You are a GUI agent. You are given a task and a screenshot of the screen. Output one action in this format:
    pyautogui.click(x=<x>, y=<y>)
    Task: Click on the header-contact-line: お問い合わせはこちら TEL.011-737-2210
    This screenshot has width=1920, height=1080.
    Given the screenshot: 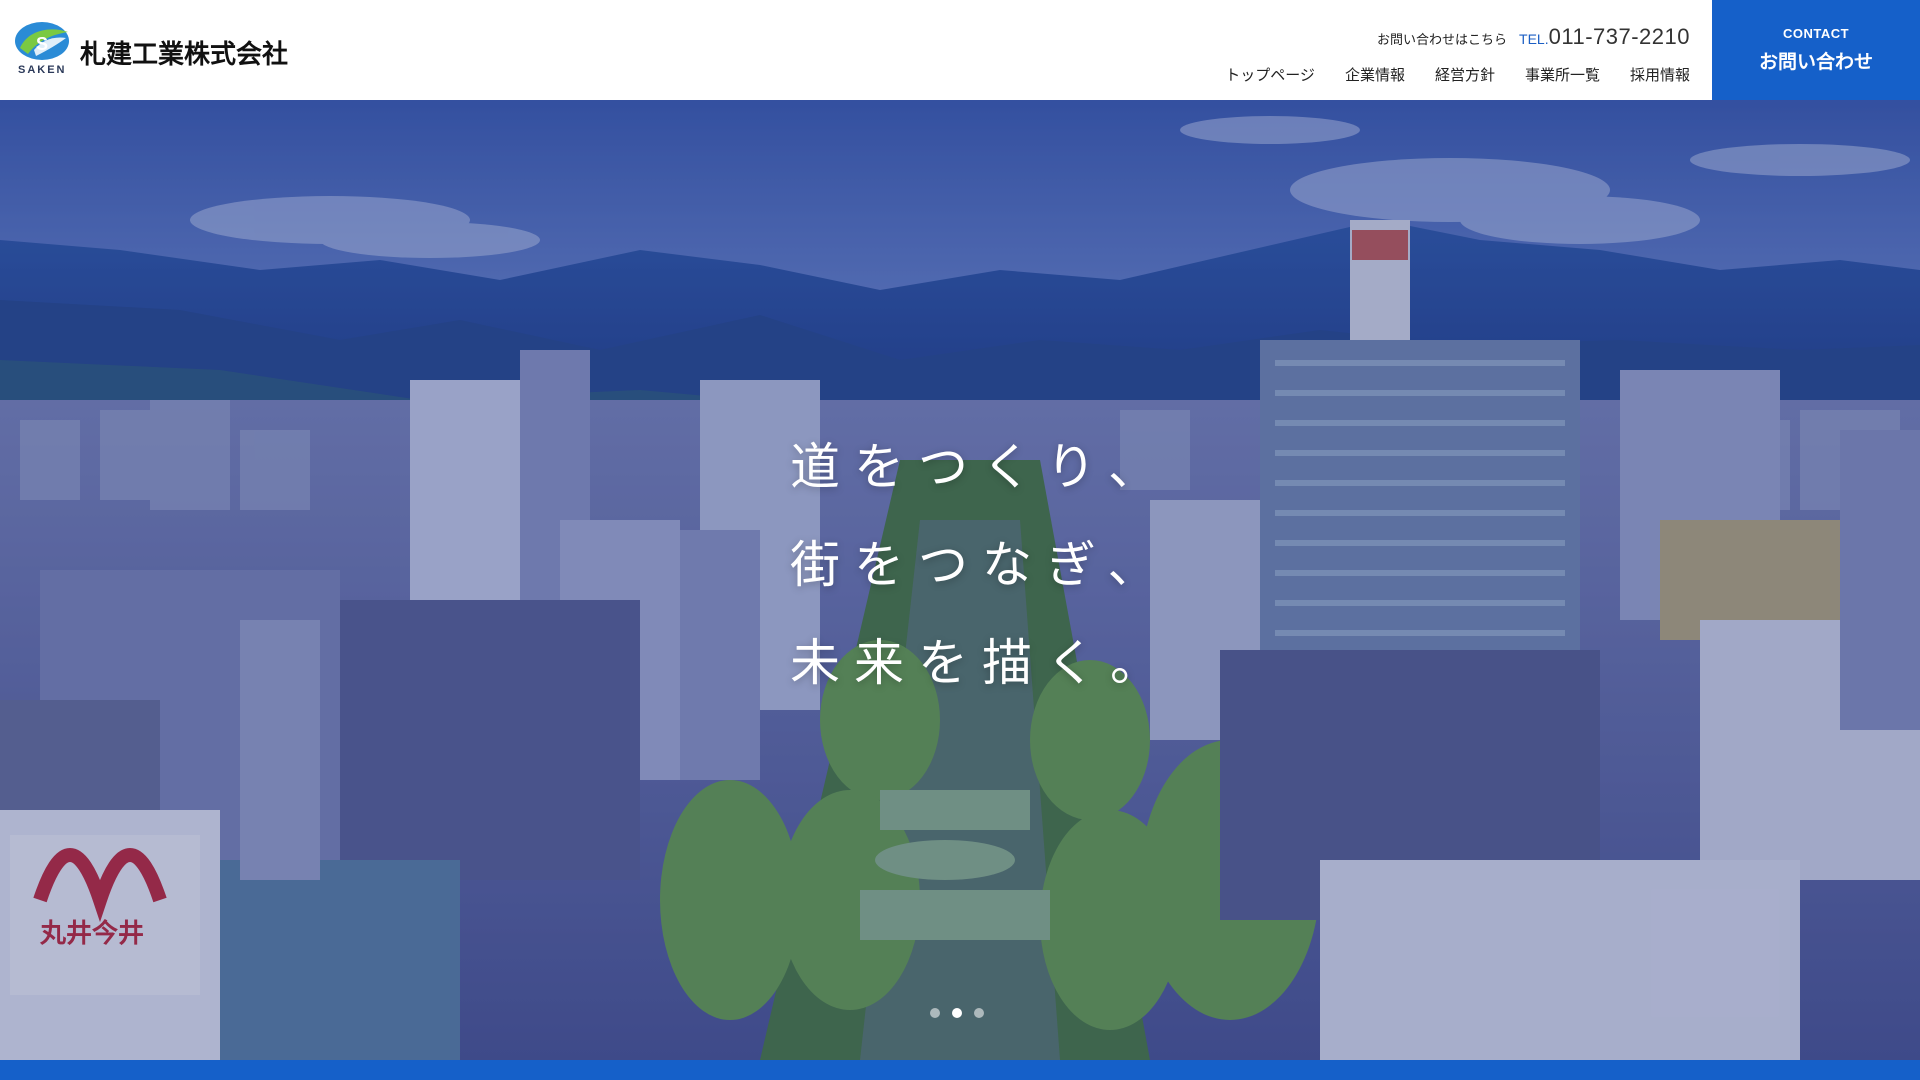 What is the action you would take?
    pyautogui.click(x=1533, y=37)
    